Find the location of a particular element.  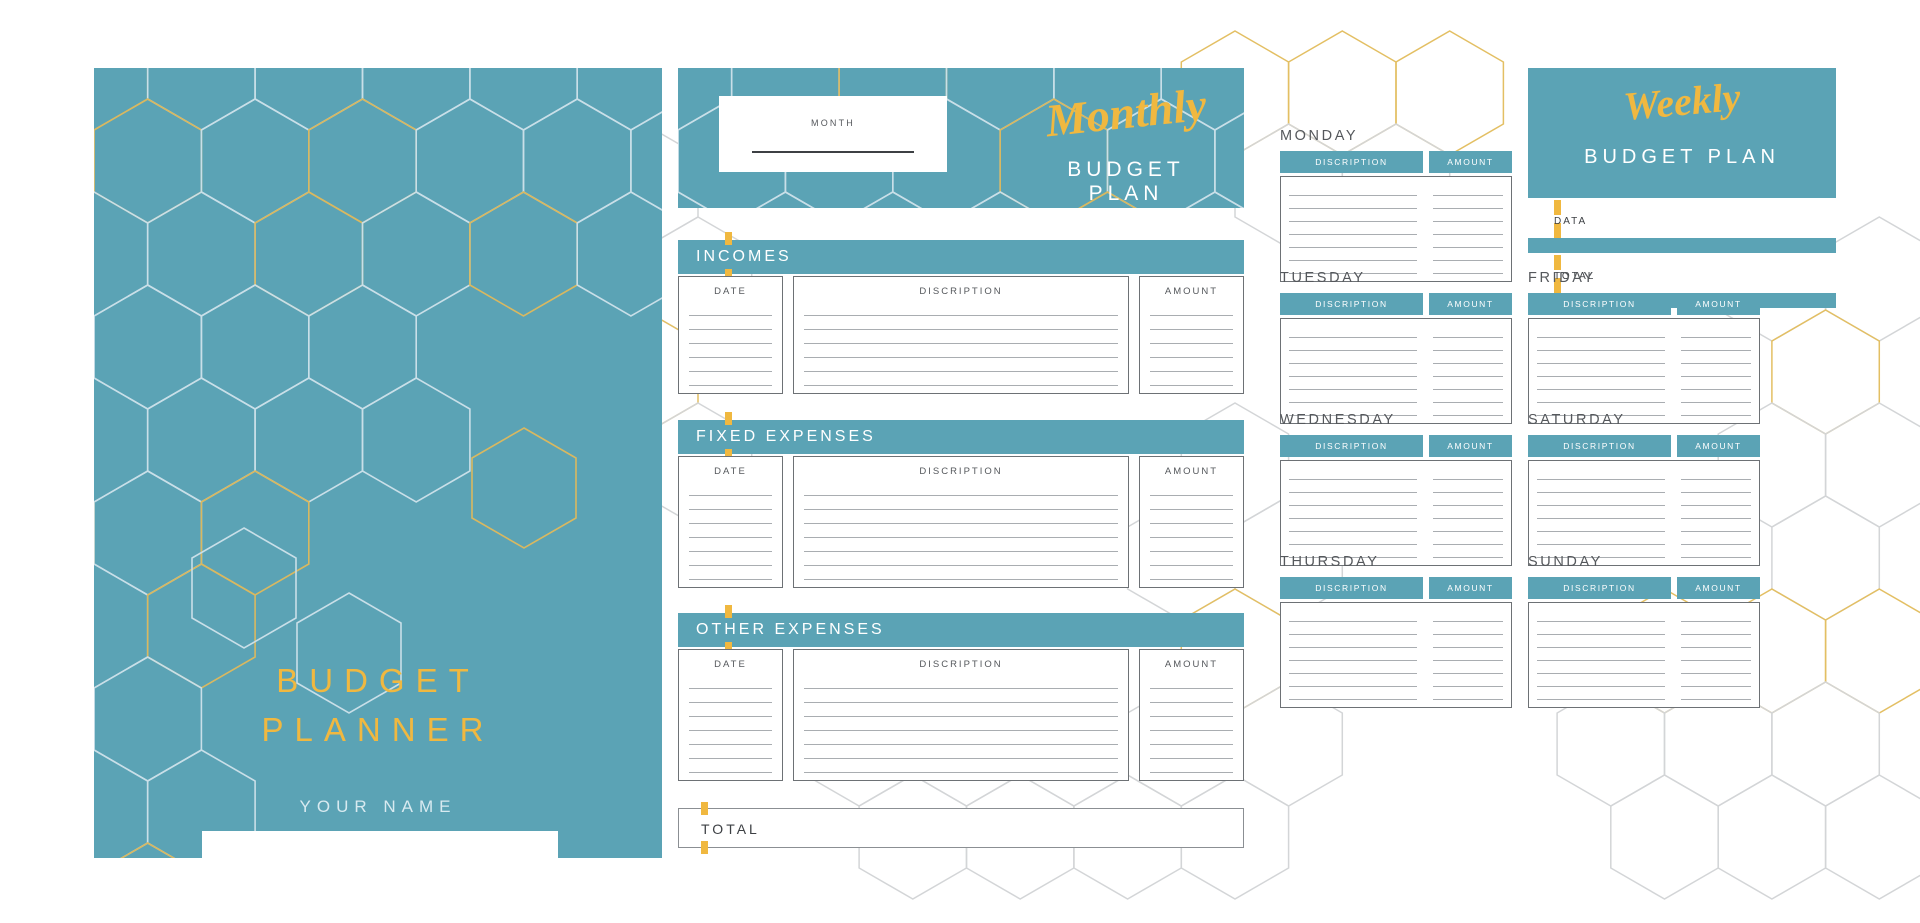

monthly-field-discription: DISCRIPTION is located at coordinates (961, 715).